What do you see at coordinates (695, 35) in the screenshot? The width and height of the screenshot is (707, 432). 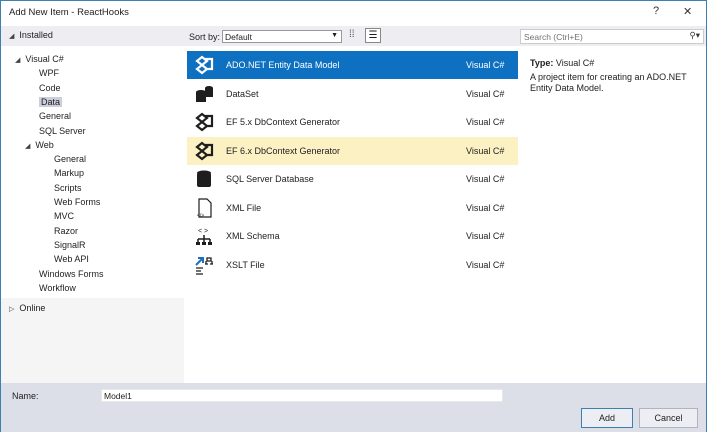 I see `search-icon: ⚲▾` at bounding box center [695, 35].